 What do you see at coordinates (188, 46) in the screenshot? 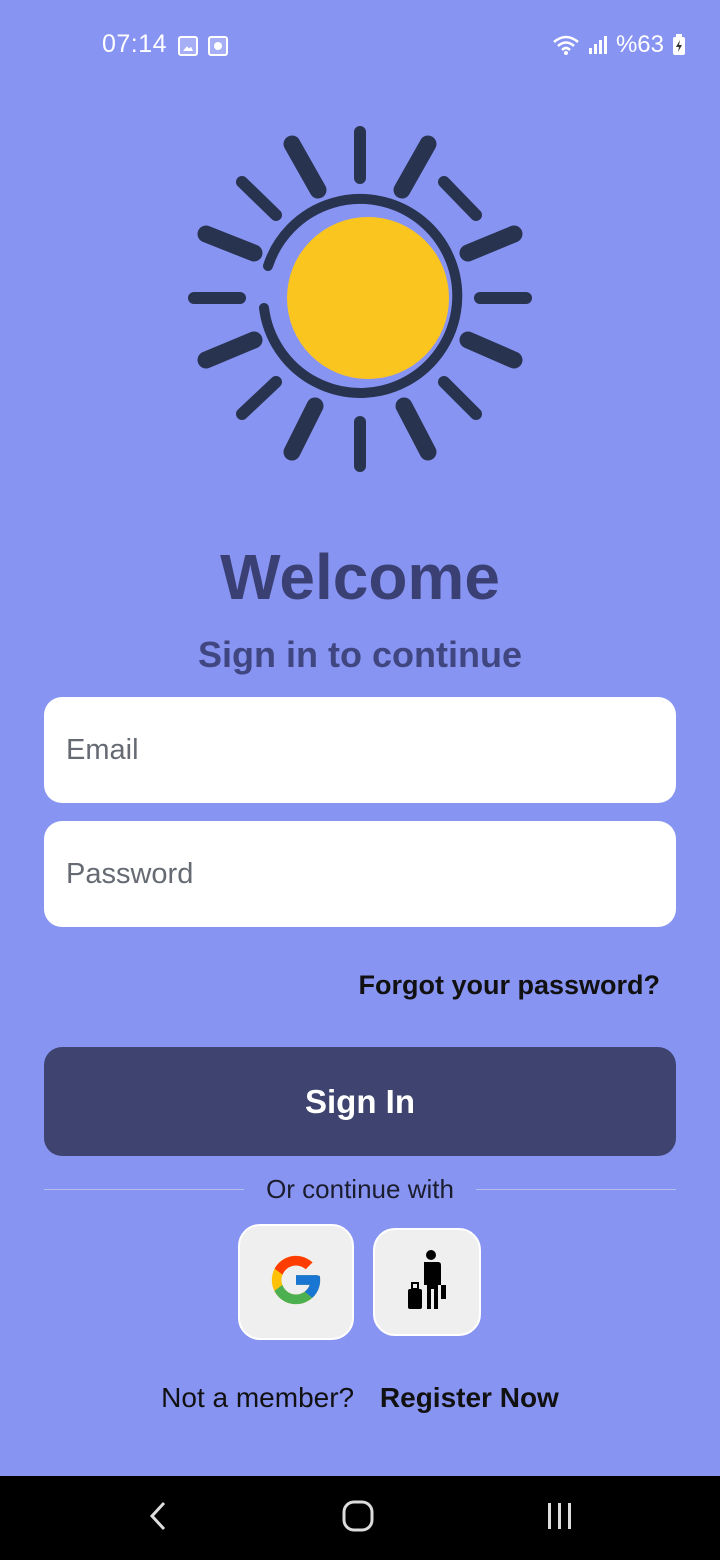
I see `gallery-icon` at bounding box center [188, 46].